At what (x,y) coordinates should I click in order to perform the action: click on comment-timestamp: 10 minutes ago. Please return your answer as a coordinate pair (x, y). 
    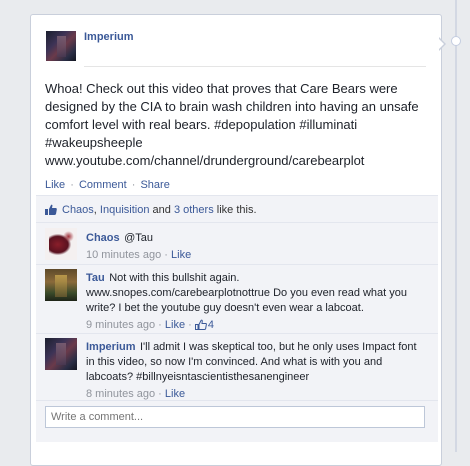
    Looking at the image, I should click on (123, 255).